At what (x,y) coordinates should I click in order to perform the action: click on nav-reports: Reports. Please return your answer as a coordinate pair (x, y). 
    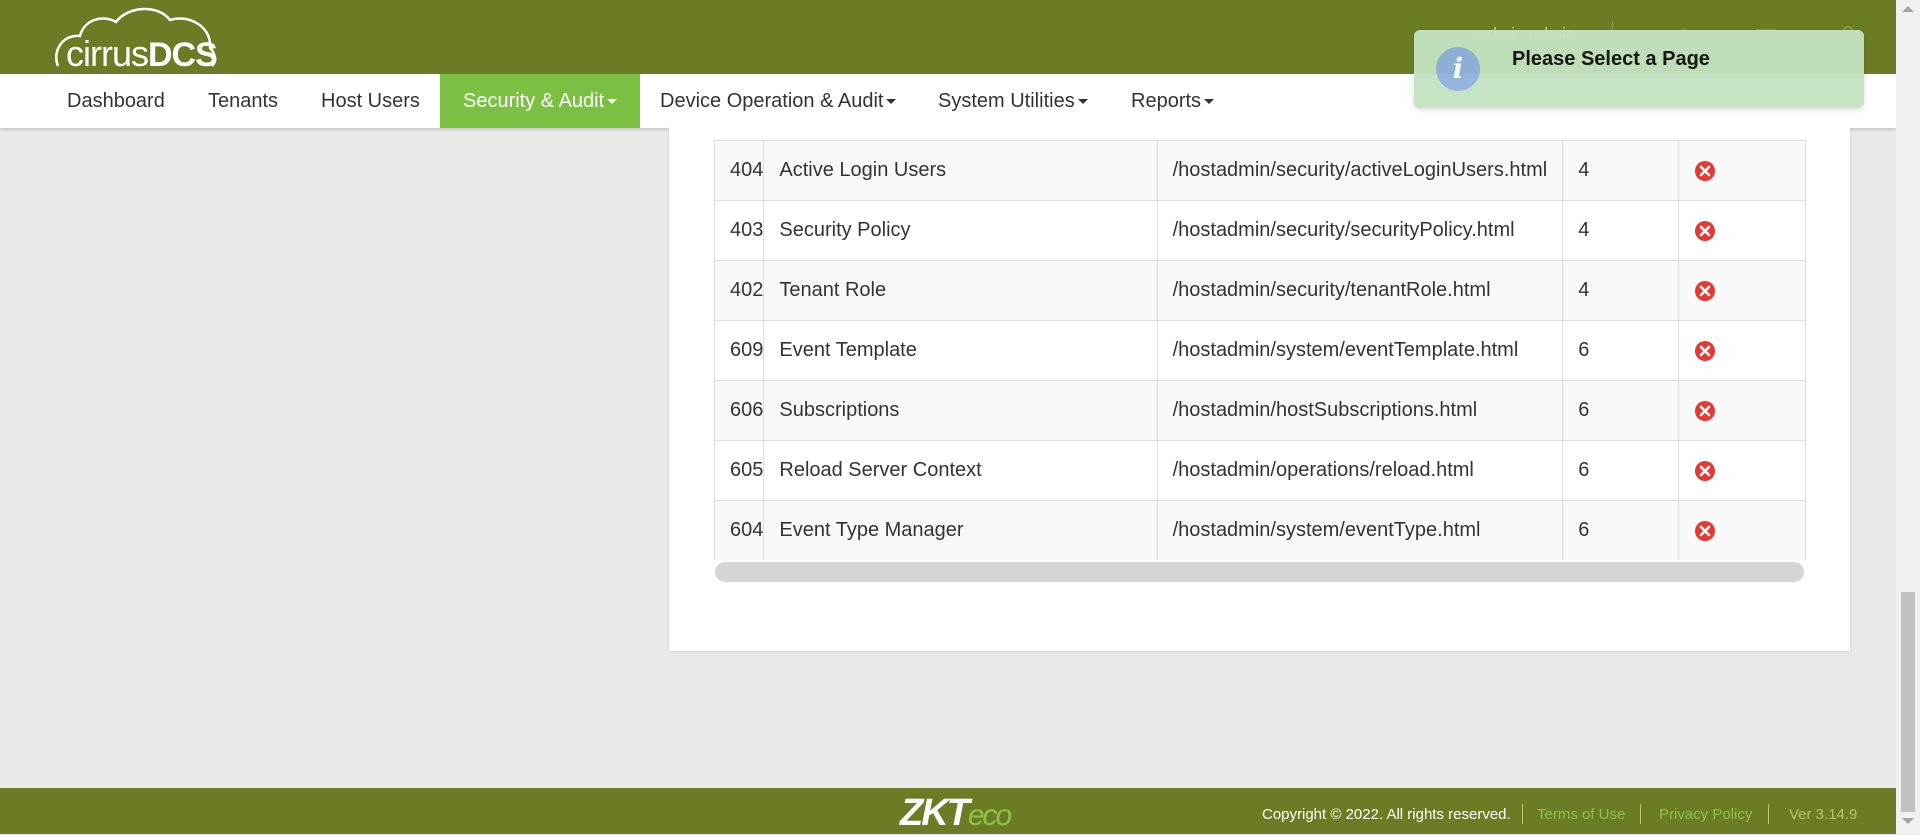
    Looking at the image, I should click on (1173, 101).